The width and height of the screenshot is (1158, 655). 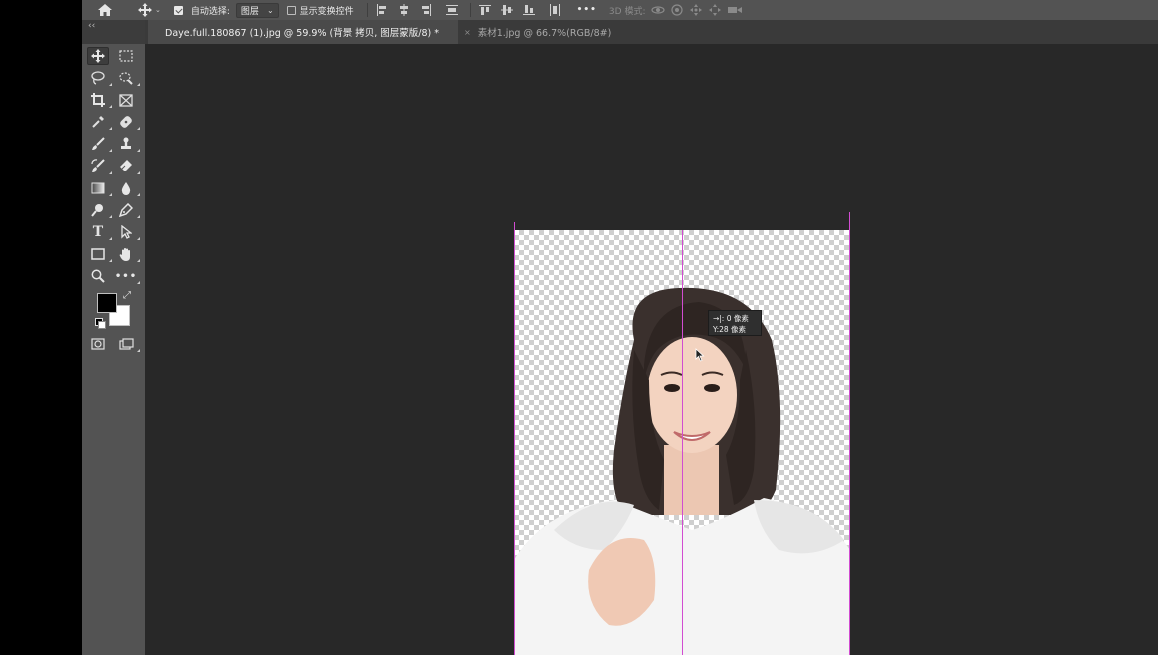 I want to click on pen-icon, so click(x=126, y=210).